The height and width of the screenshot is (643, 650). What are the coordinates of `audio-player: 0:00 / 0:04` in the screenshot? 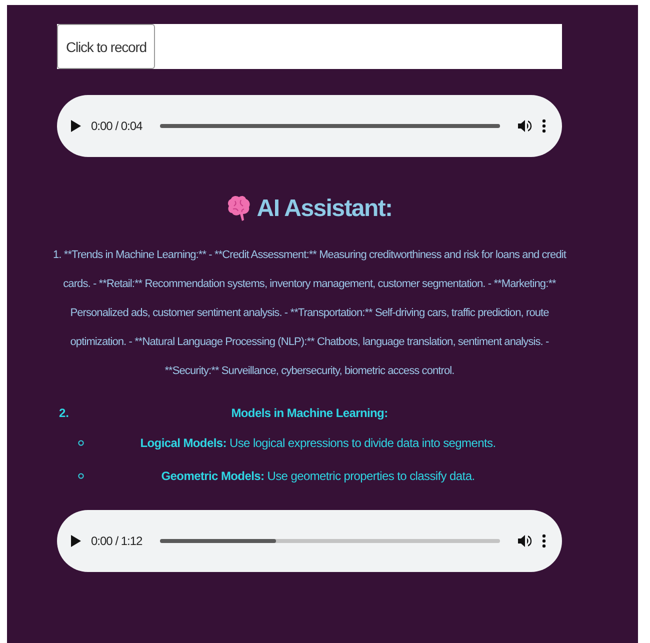 It's located at (309, 126).